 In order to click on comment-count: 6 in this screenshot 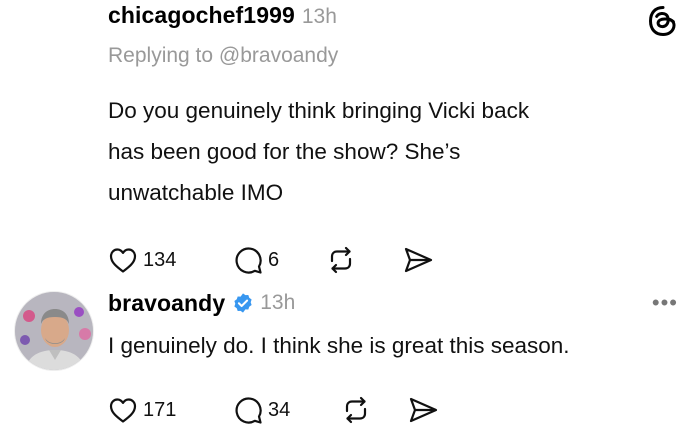, I will do `click(274, 259)`.